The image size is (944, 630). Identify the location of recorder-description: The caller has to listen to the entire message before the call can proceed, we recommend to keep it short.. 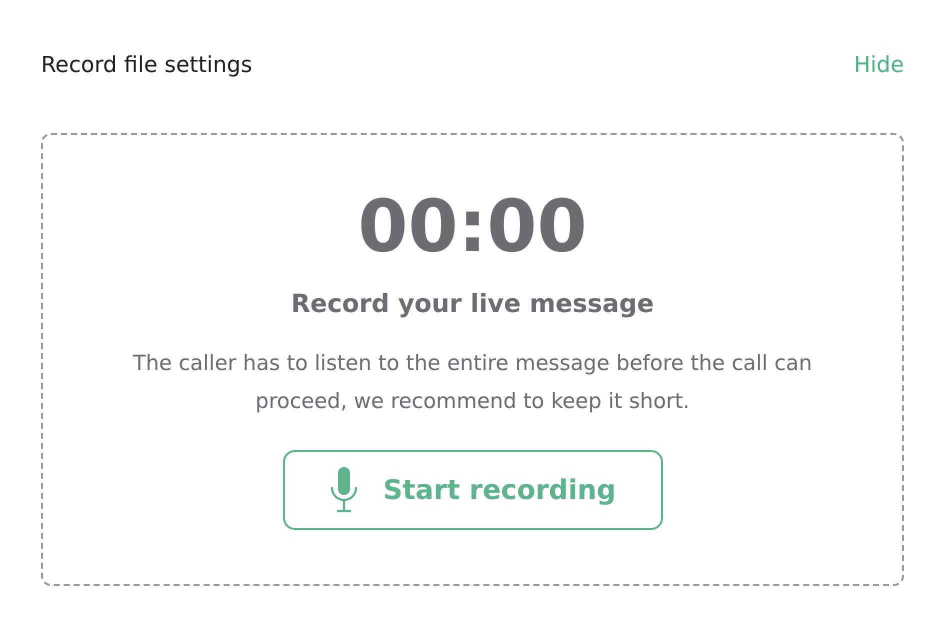
(473, 382).